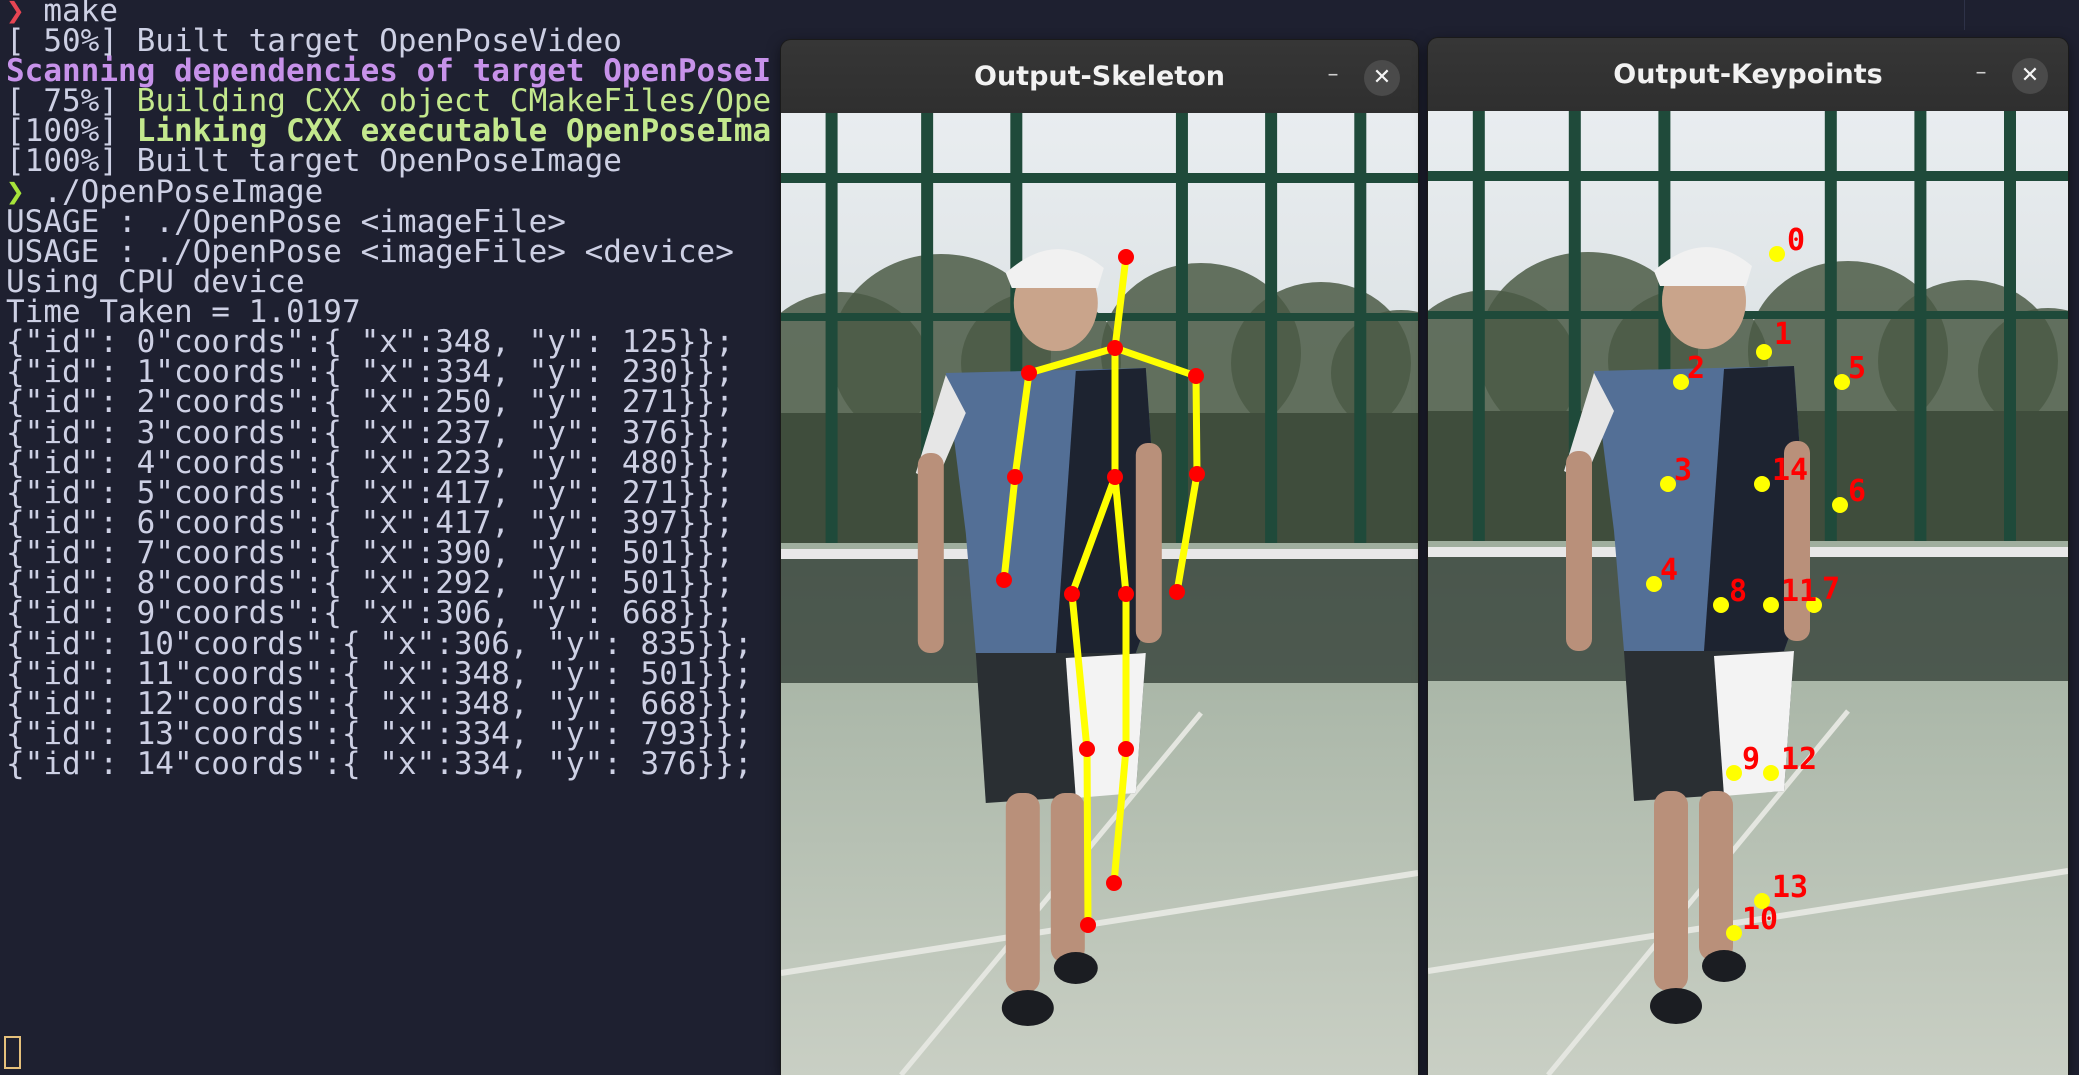  I want to click on keypoint-label: 0, so click(1796, 240).